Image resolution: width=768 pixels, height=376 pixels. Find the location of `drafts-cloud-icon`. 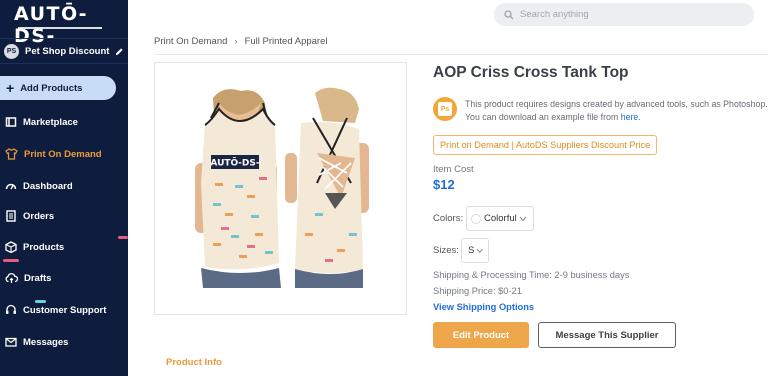

drafts-cloud-icon is located at coordinates (11, 278).